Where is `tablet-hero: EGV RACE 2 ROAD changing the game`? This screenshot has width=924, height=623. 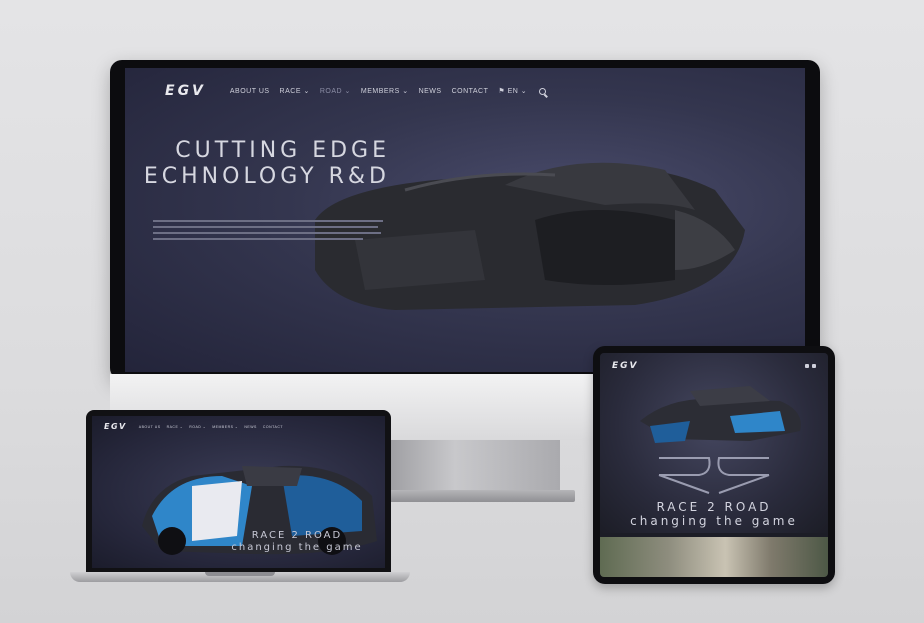 tablet-hero: EGV RACE 2 ROAD changing the game is located at coordinates (714, 443).